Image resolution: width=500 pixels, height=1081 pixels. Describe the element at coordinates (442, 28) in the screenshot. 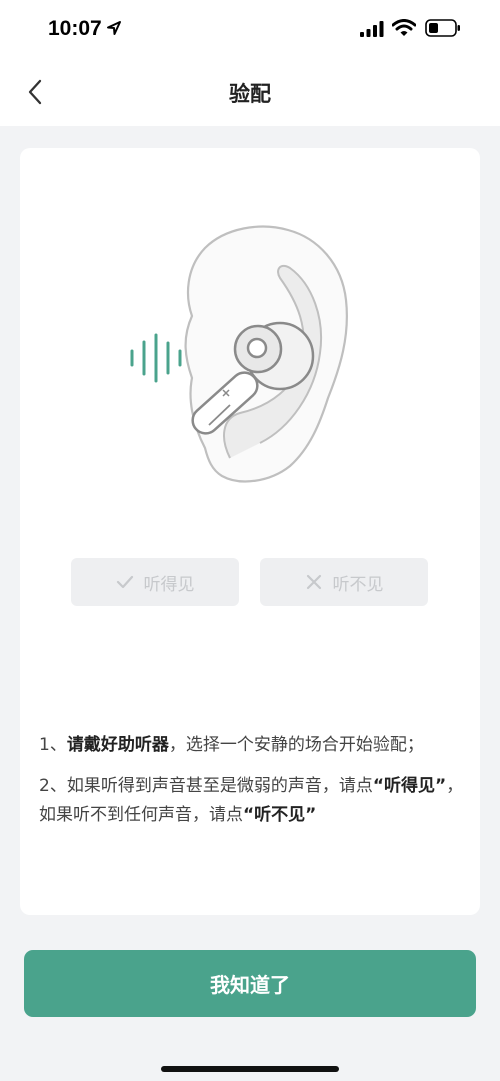

I see `battery-icon` at that location.